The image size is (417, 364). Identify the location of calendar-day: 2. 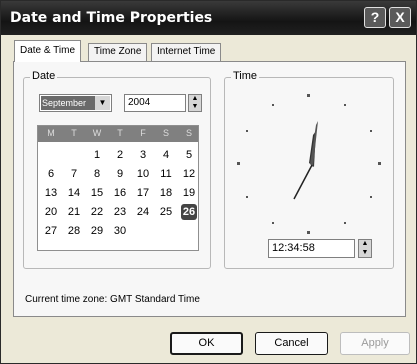
(120, 155).